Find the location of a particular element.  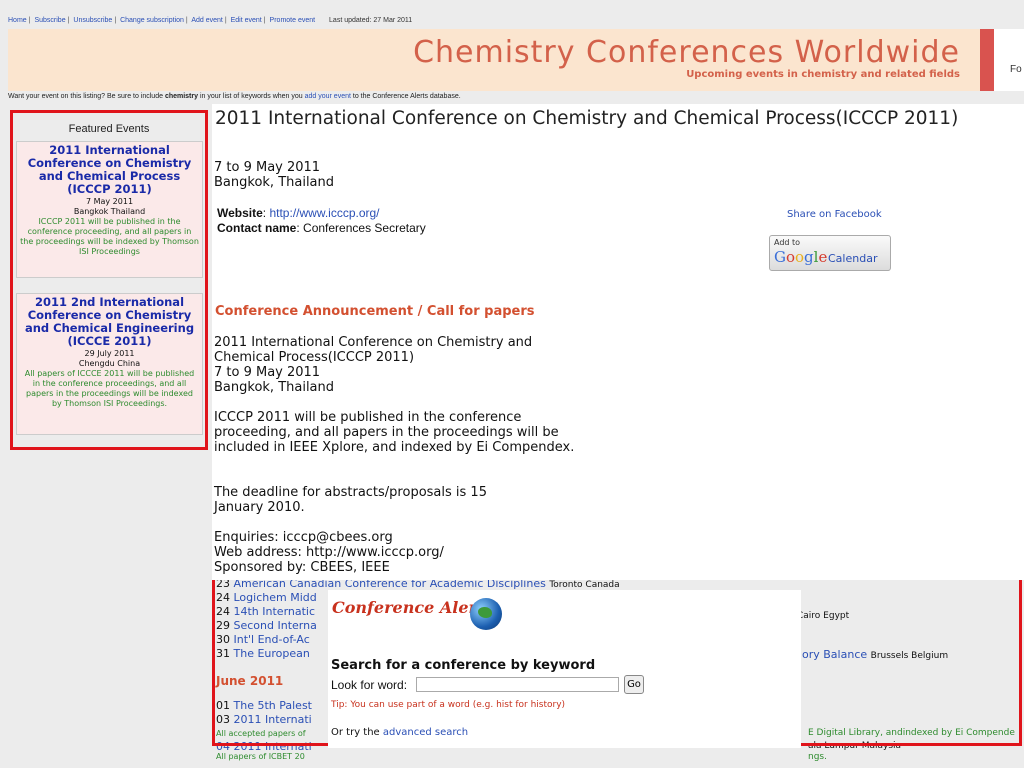

advanced-search-line: Or try the advanced search is located at coordinates (399, 732).